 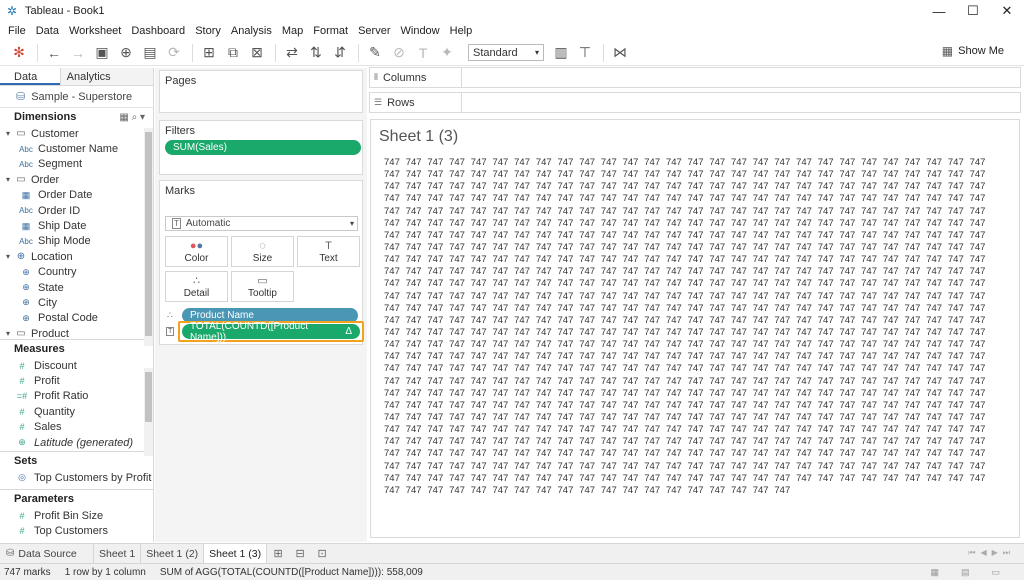 What do you see at coordinates (196, 286) in the screenshot?
I see `detail-button: ∴ Detail` at bounding box center [196, 286].